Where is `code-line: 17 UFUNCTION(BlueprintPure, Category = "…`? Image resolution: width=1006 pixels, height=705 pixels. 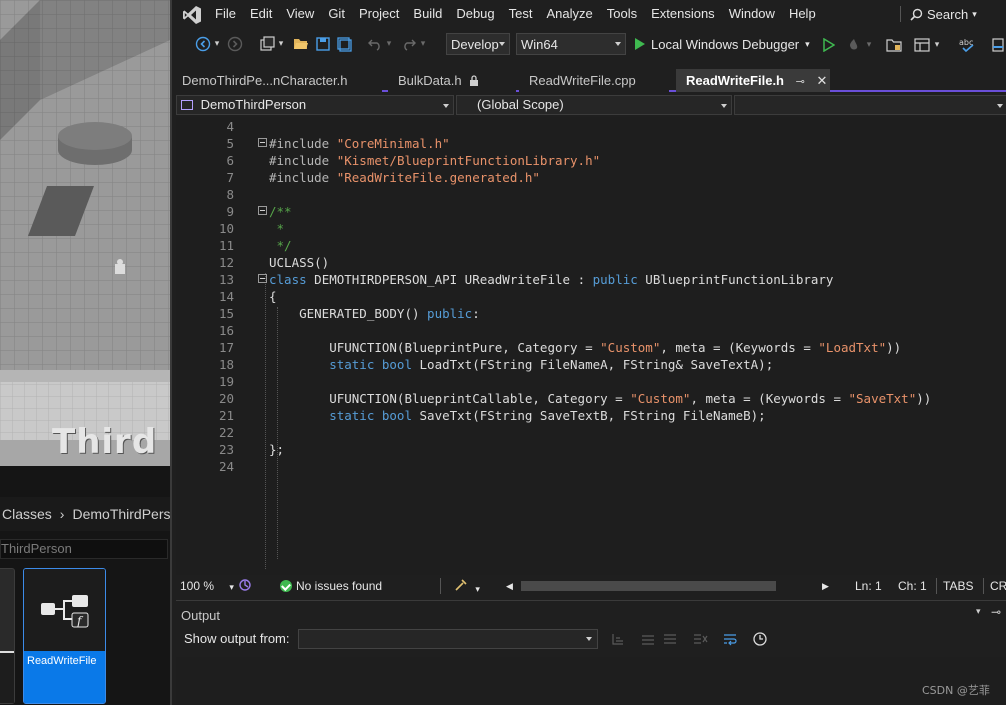
code-line: 17 UFUNCTION(BlueprintPure, Category = "… is located at coordinates (591, 347).